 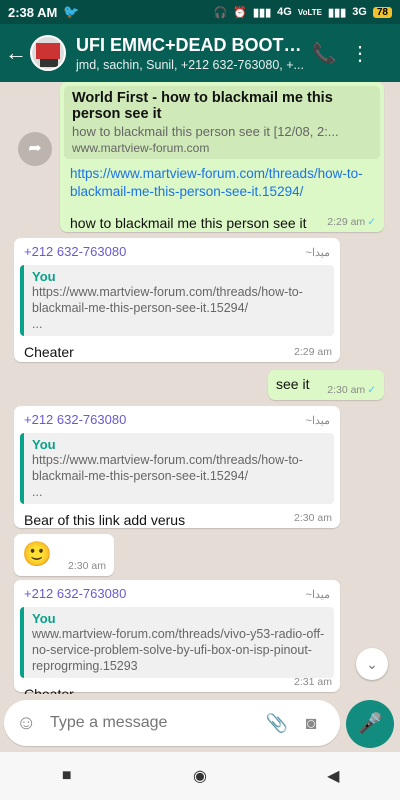 What do you see at coordinates (359, 12) in the screenshot?
I see `network-3g: 3G` at bounding box center [359, 12].